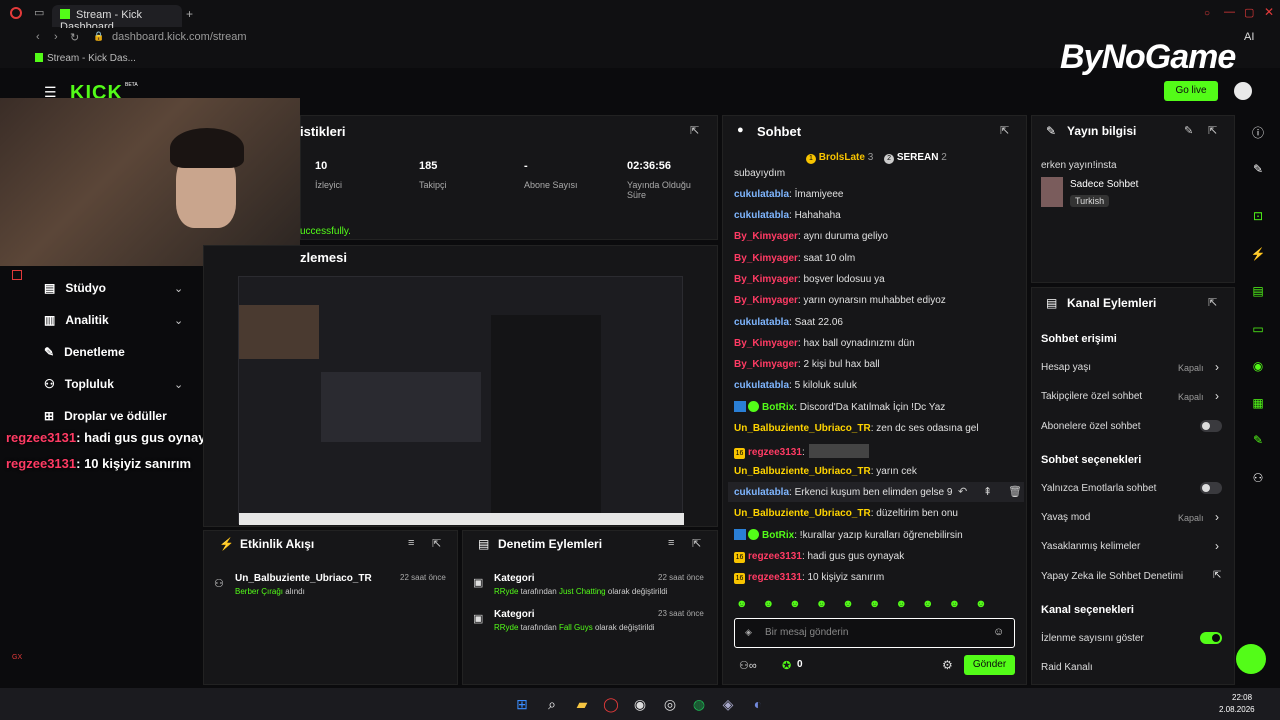 This screenshot has height=720, width=1280. What do you see at coordinates (824, 343) in the screenshot?
I see `chat-message: By_Kimyager: hax ball oynadınızmı dün` at bounding box center [824, 343].